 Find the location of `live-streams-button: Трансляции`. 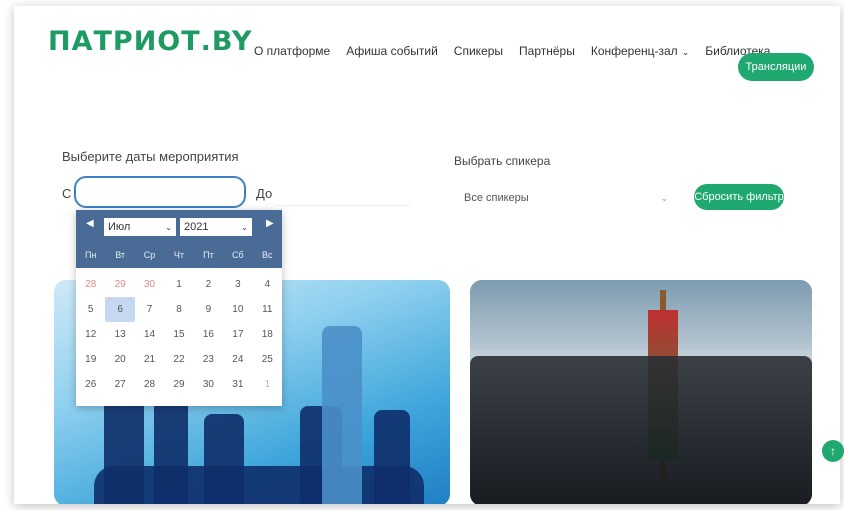

live-streams-button: Трансляции is located at coordinates (776, 67).